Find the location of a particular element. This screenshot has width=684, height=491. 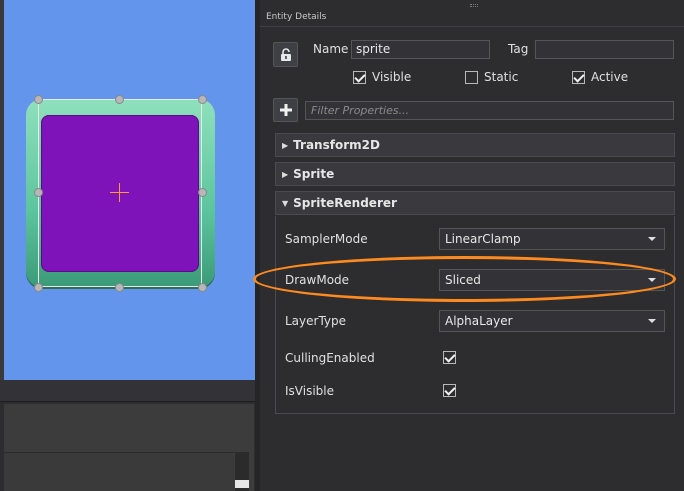

resize-handle-bottom-right is located at coordinates (202, 287).